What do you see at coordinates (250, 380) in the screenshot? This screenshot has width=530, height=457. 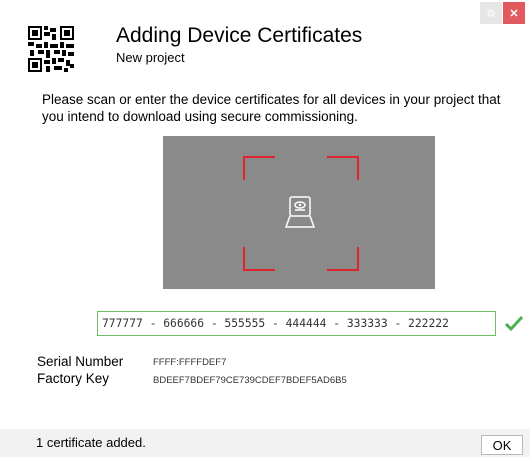 I see `factory-key-value: BDEEF7BDEF79CE739CDEF7BDEF5AD6B5` at bounding box center [250, 380].